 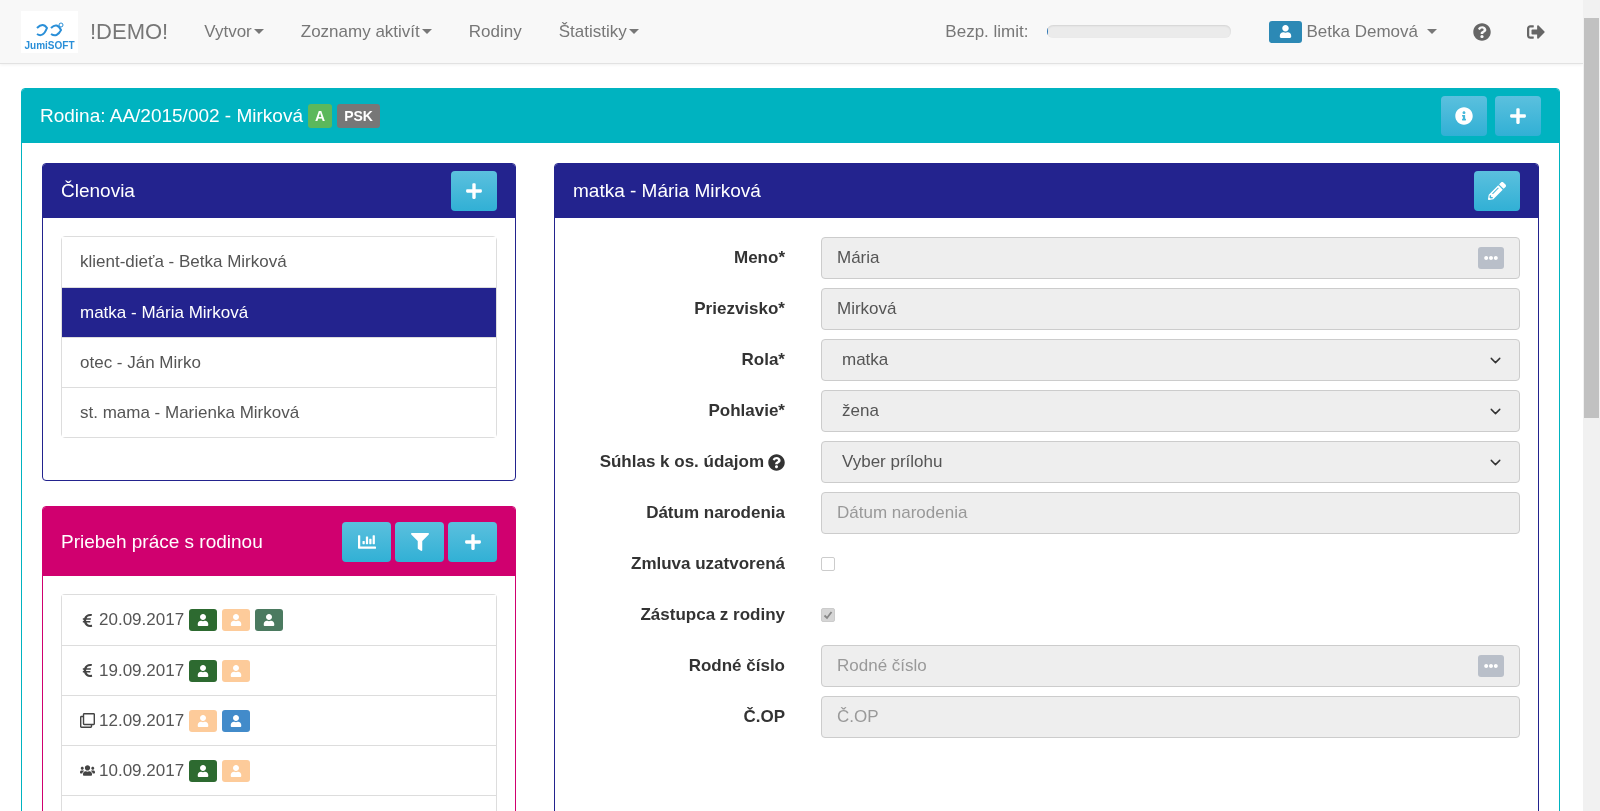 I want to click on brand-title: !DEMO!, so click(x=129, y=31).